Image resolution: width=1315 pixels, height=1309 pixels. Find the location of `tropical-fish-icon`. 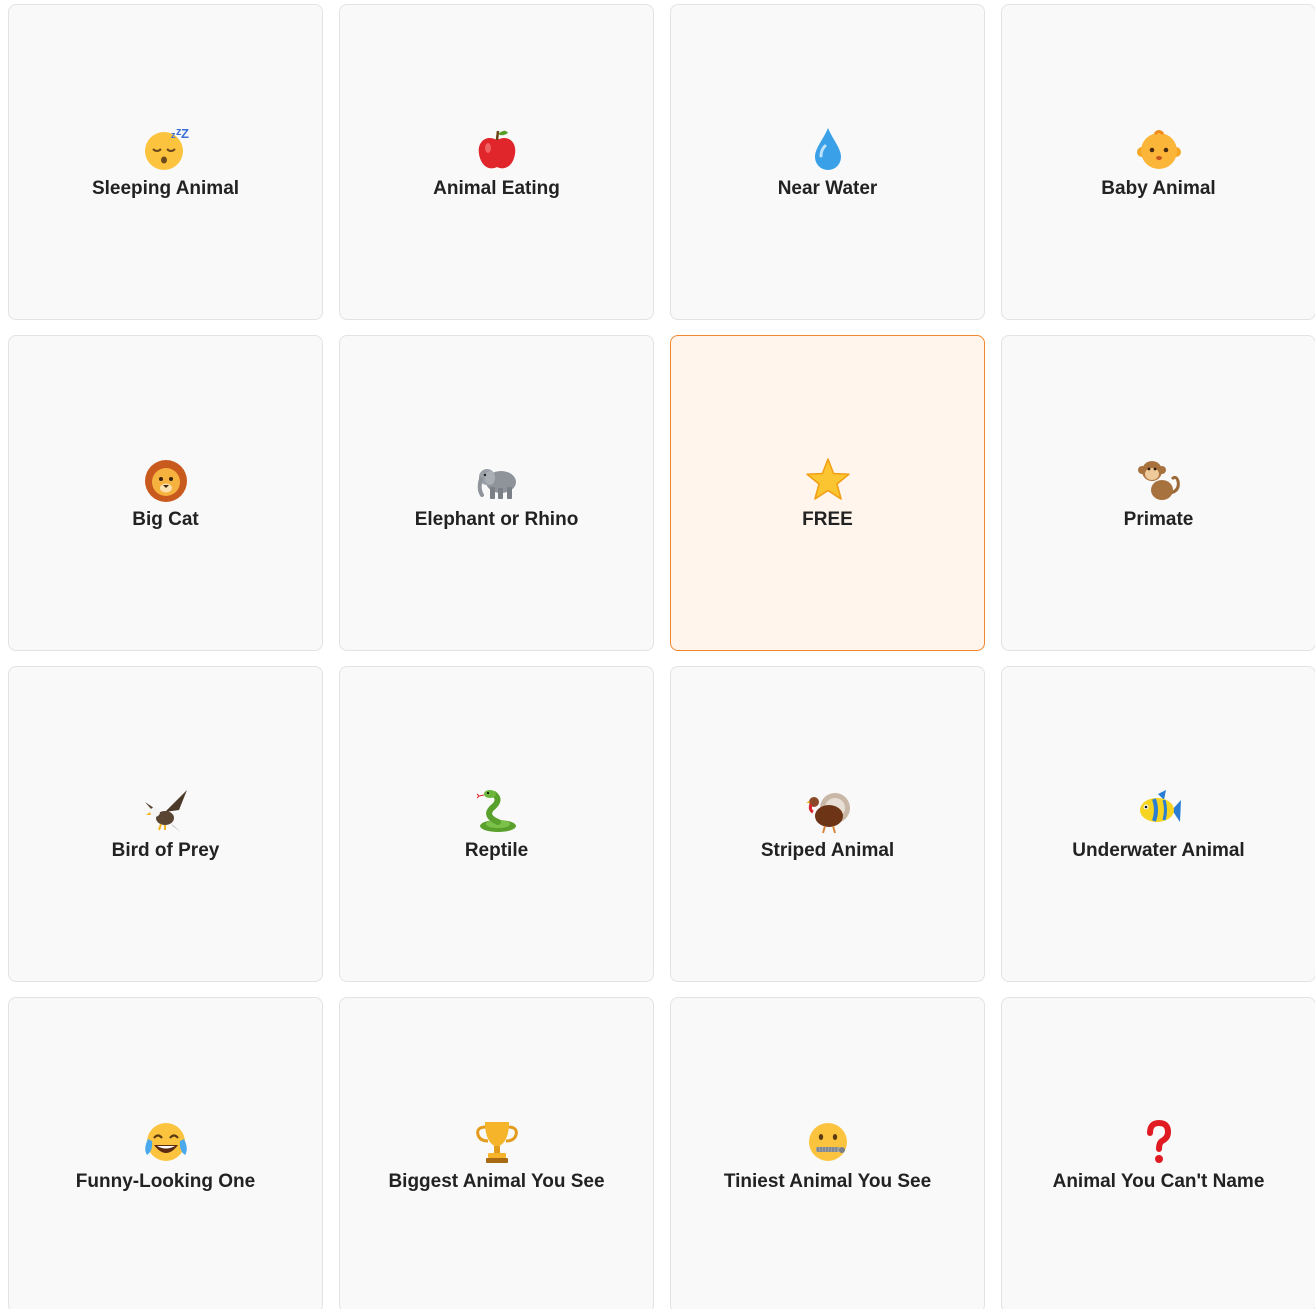

tropical-fish-icon is located at coordinates (1159, 811).